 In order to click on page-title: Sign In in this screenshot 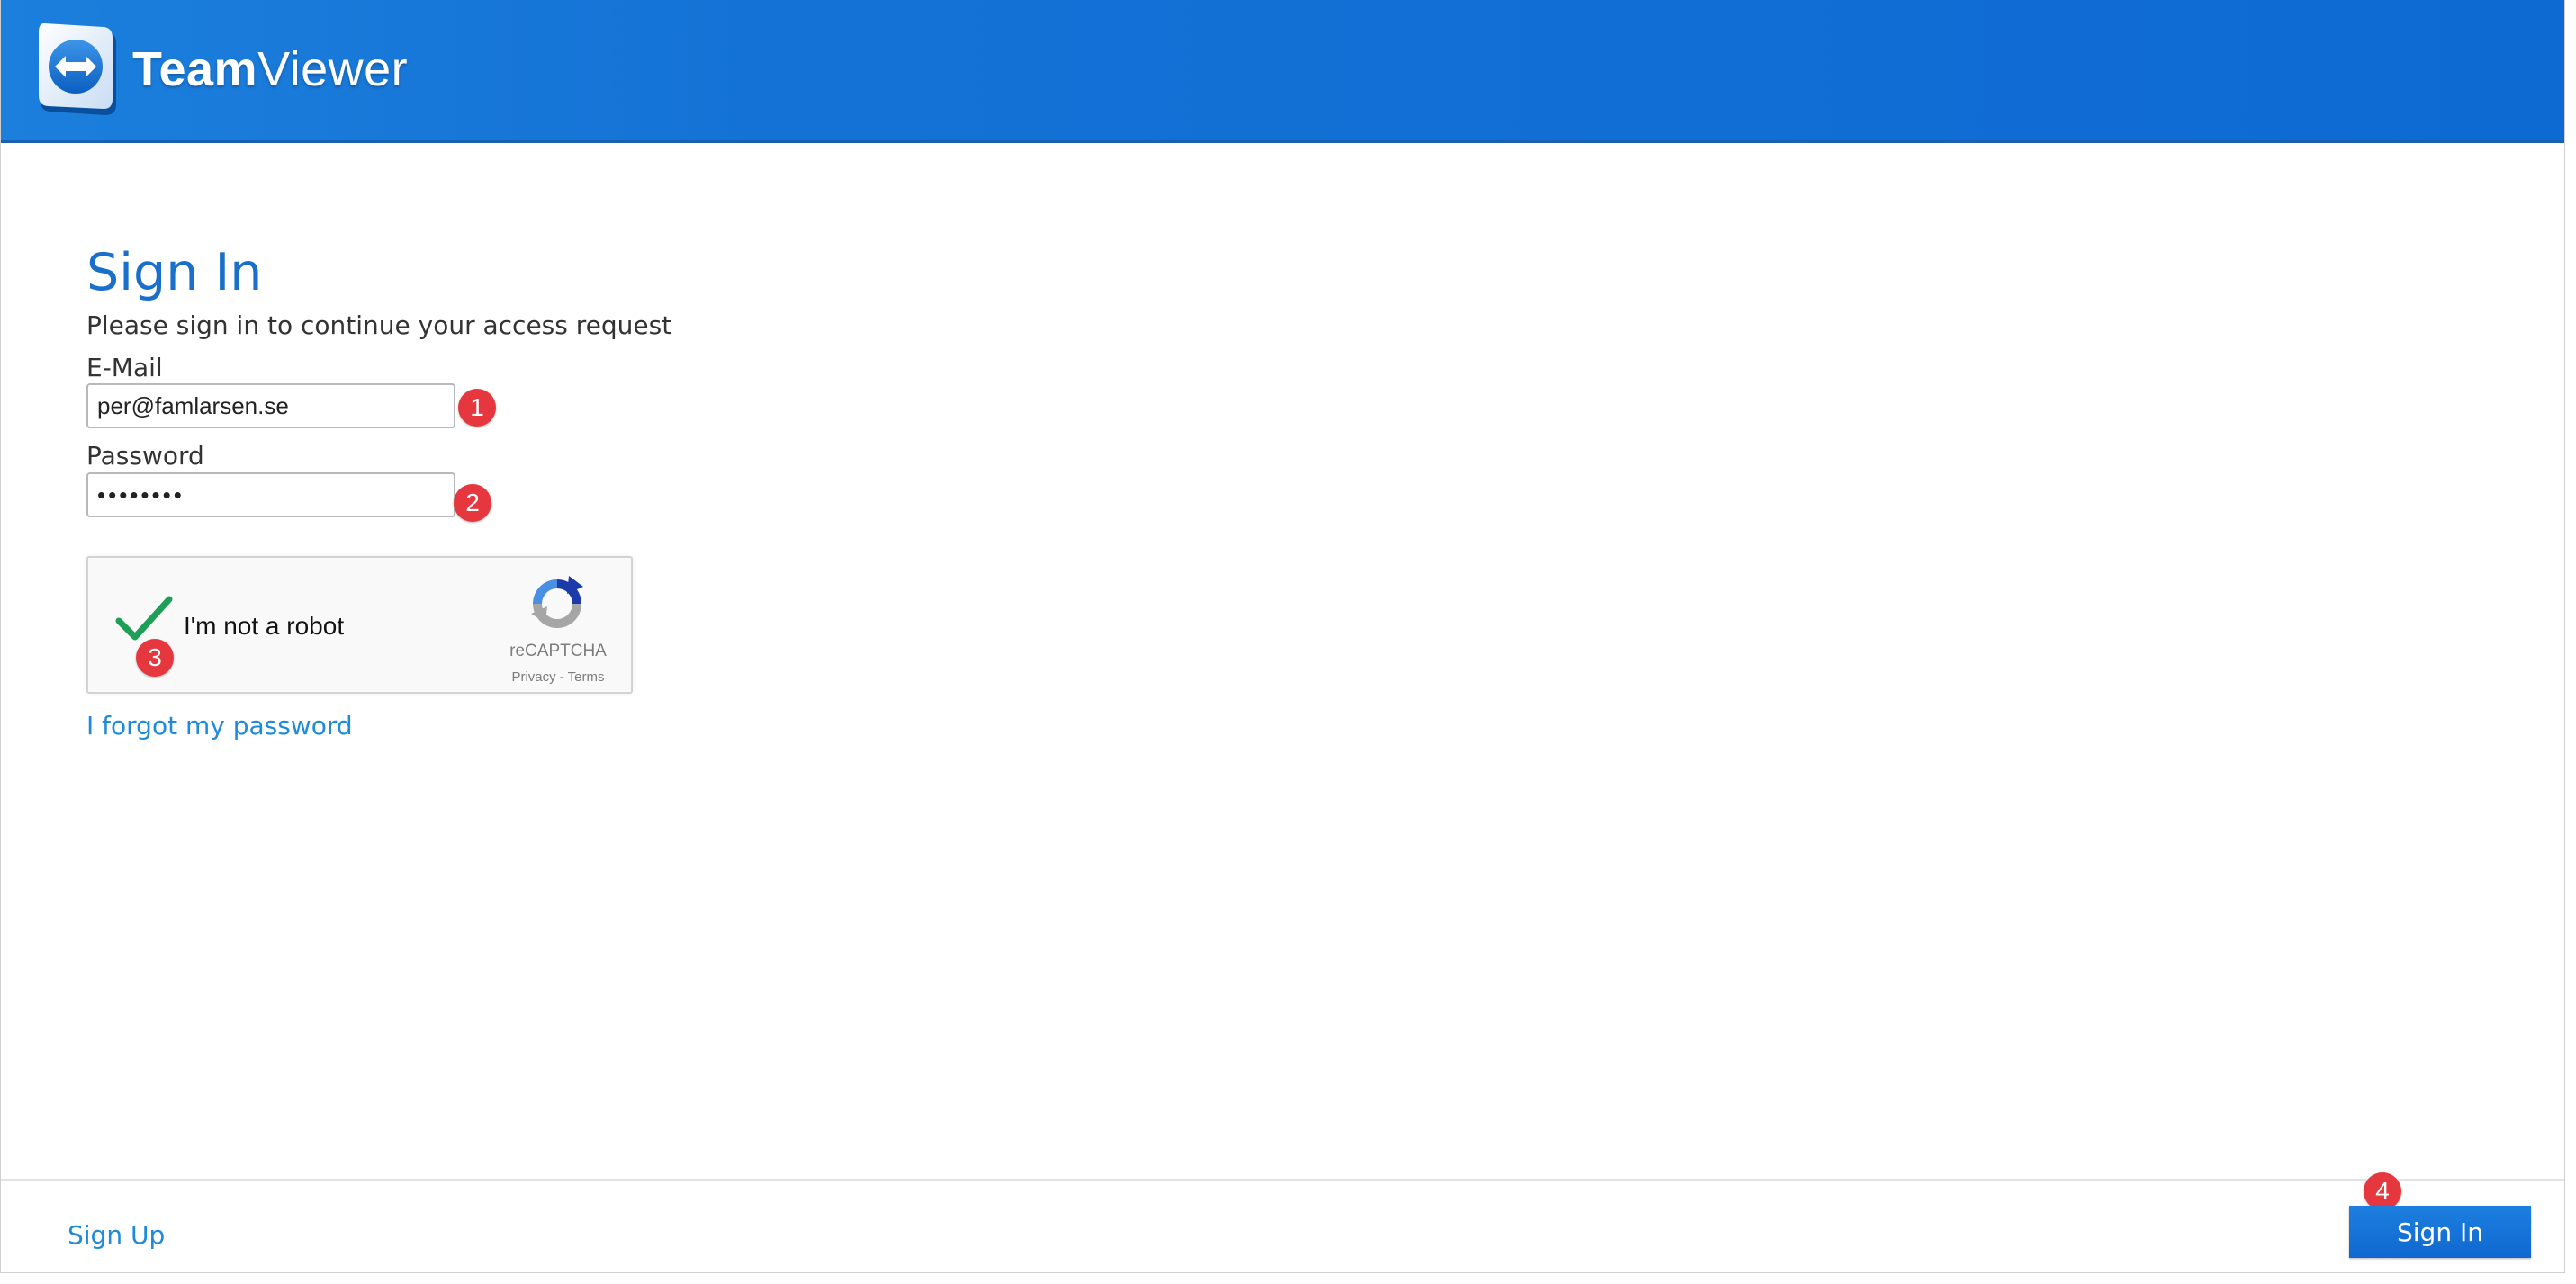, I will do `click(174, 272)`.